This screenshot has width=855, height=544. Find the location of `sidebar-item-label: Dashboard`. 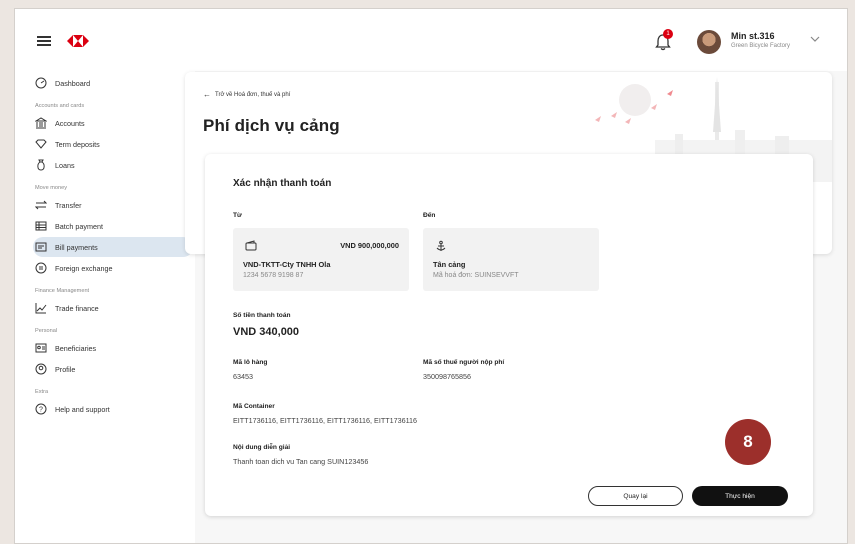

sidebar-item-label: Dashboard is located at coordinates (73, 83).